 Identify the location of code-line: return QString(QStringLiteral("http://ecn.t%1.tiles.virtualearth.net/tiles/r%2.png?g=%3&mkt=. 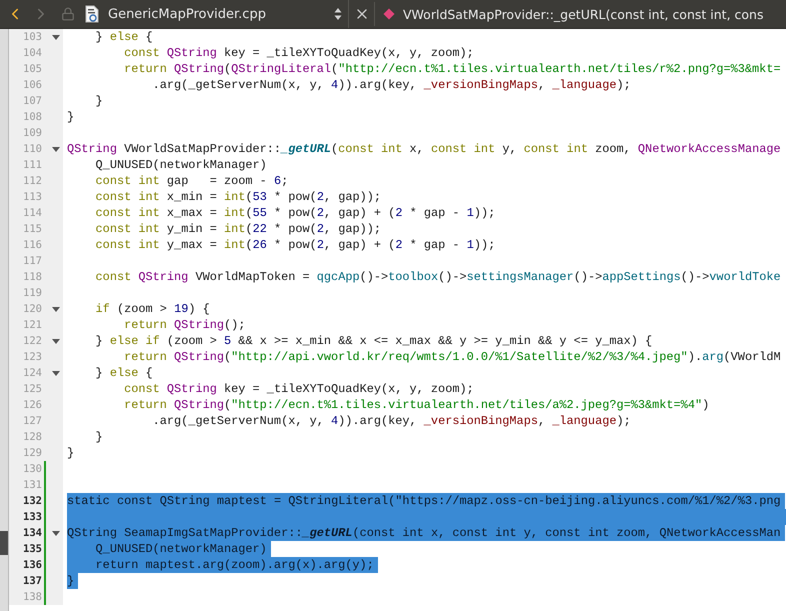
(452, 69).